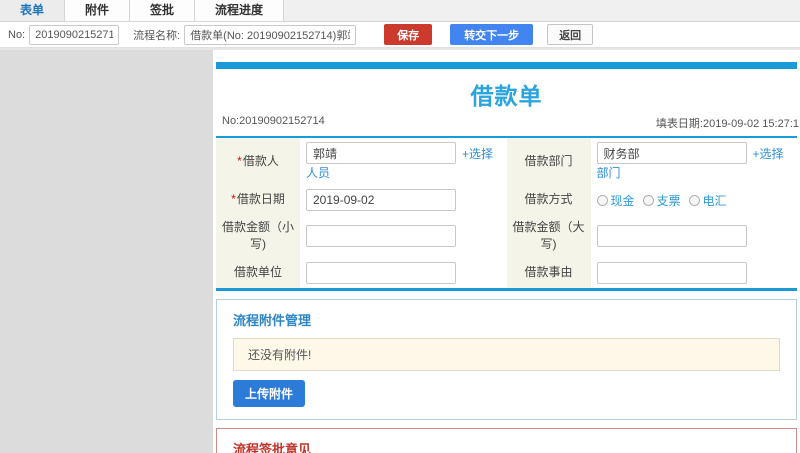 This screenshot has width=800, height=453. I want to click on borrower-label: 借款人, so click(260, 160).